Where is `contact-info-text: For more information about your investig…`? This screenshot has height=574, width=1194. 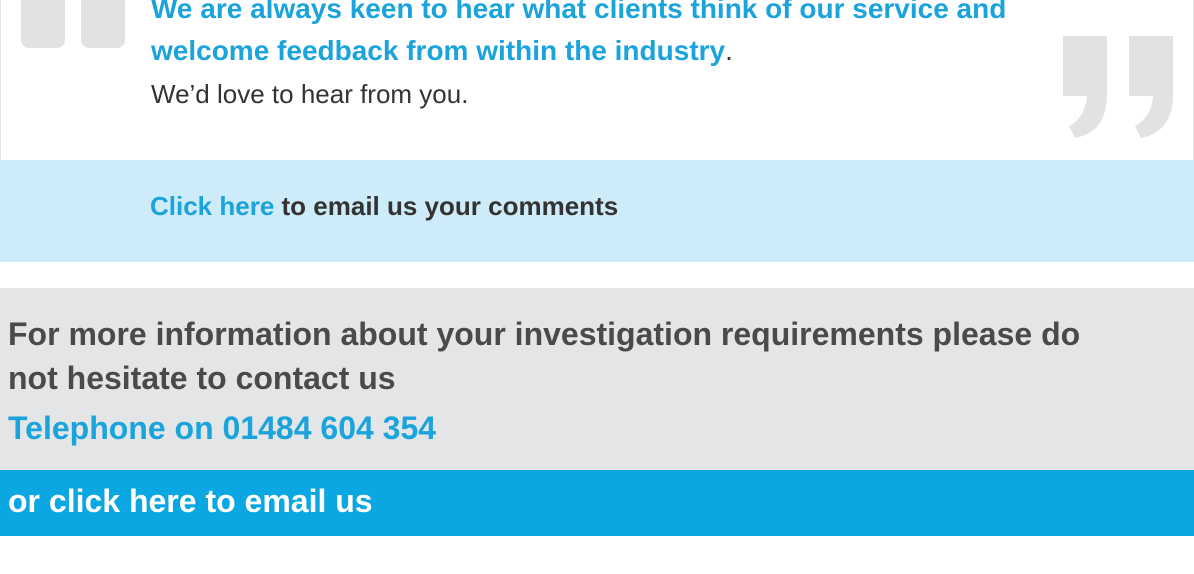
contact-info-text: For more information about your investig… is located at coordinates (544, 356).